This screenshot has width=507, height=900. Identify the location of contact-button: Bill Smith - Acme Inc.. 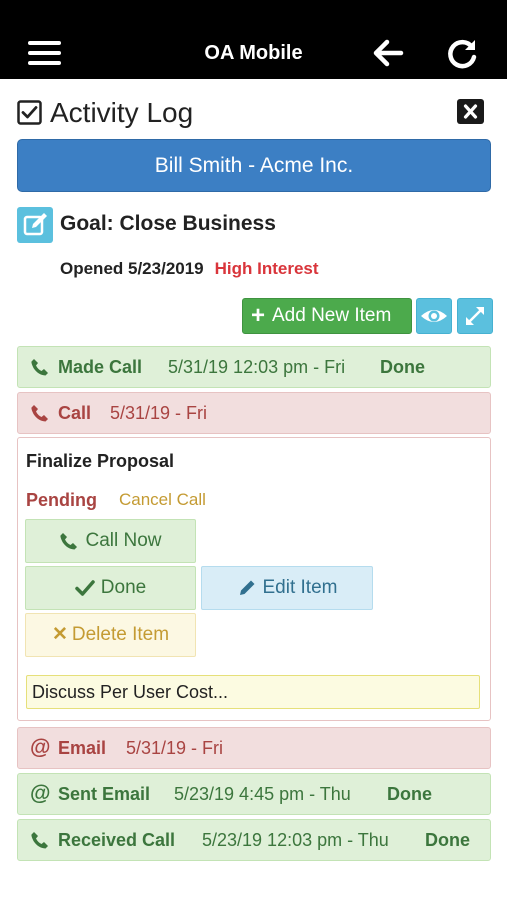
(254, 165).